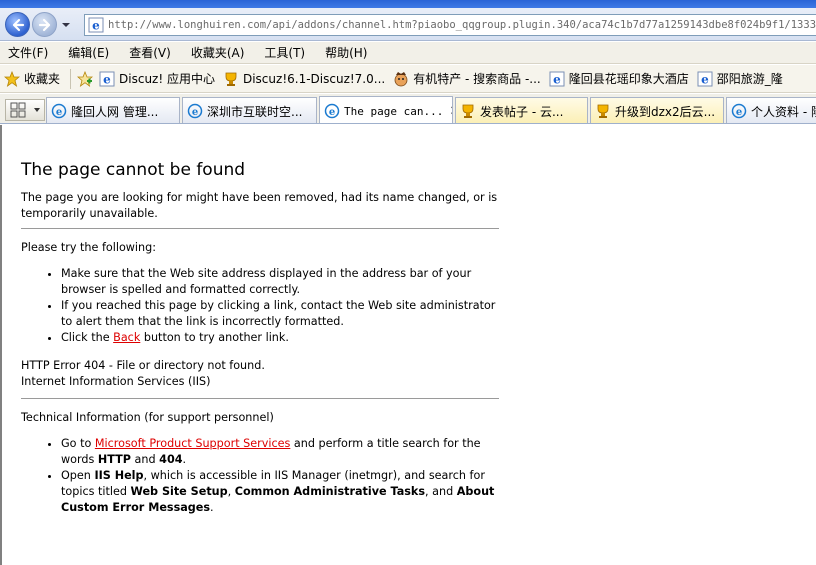 The image size is (816, 565). What do you see at coordinates (85, 78) in the screenshot?
I see `add-favorite-icon` at bounding box center [85, 78].